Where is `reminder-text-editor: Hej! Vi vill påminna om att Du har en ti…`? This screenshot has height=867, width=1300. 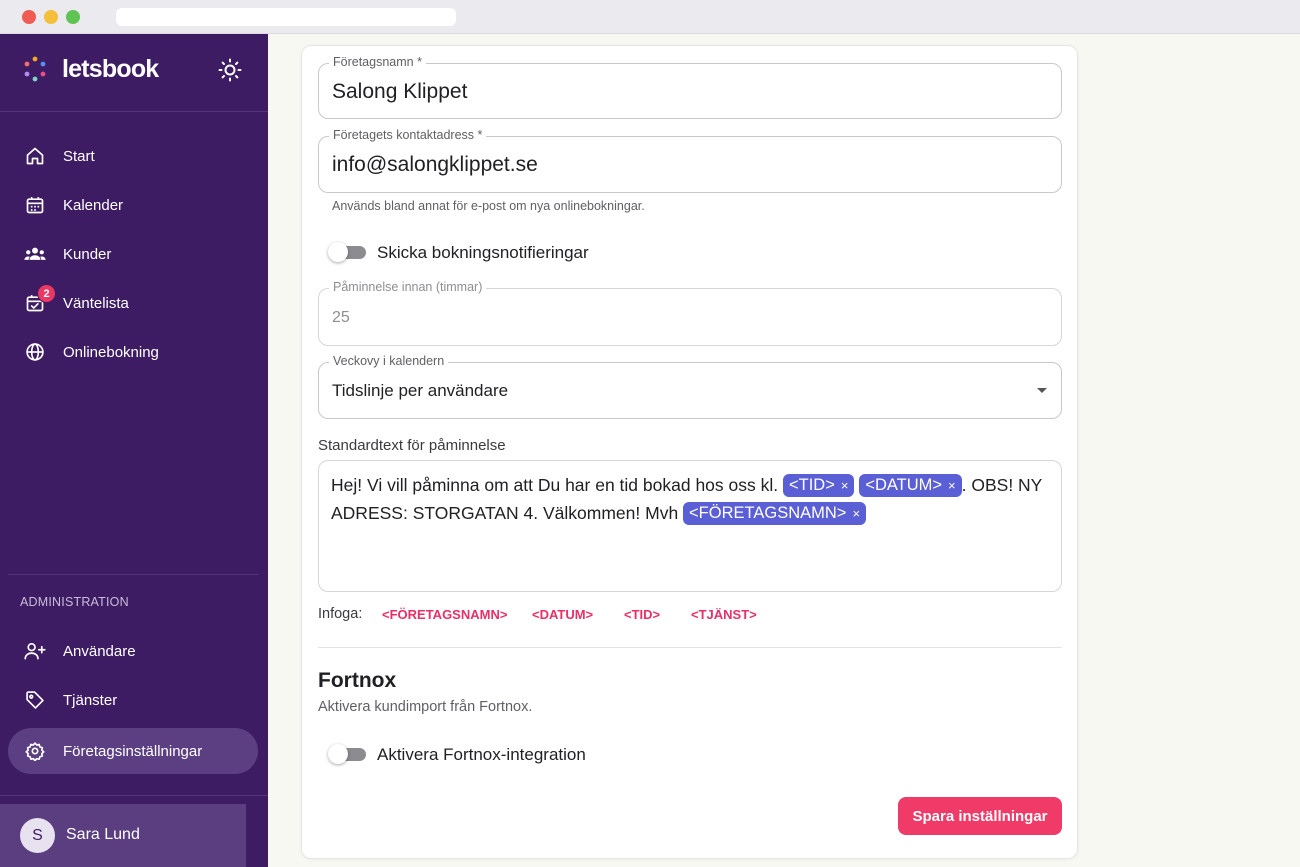
reminder-text-editor: Hej! Vi vill påminna om att Du har en ti… is located at coordinates (690, 526).